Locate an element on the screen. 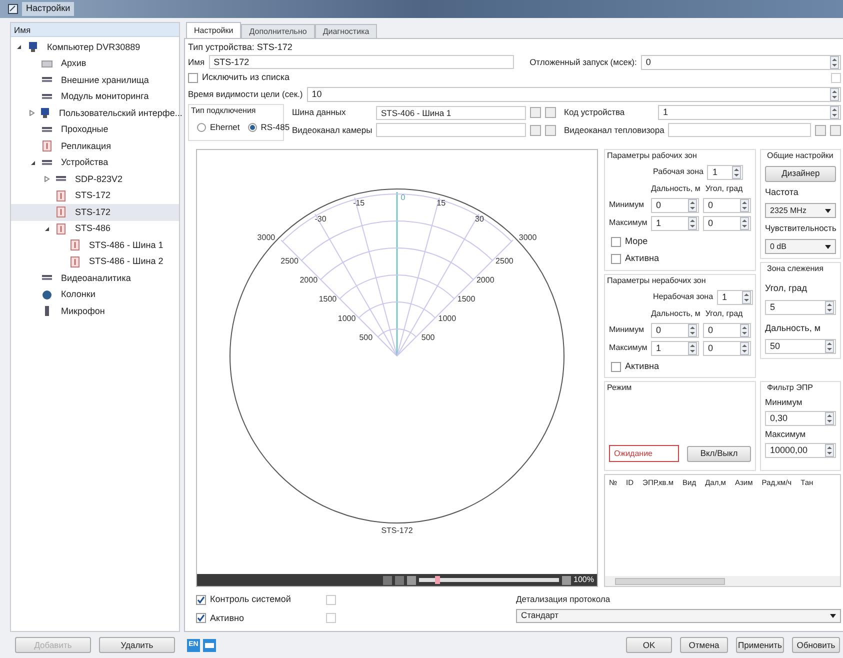  tree-item: Проходные is located at coordinates (95, 130).